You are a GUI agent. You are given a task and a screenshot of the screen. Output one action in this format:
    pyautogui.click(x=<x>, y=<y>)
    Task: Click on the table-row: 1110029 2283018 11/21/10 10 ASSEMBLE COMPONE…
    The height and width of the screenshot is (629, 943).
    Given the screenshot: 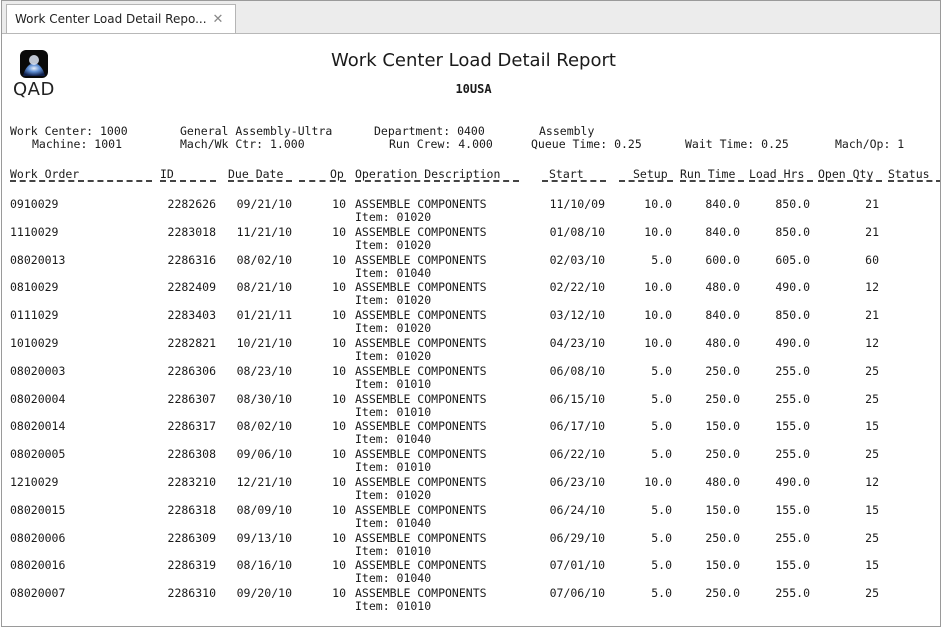 What is the action you would take?
    pyautogui.click(x=471, y=238)
    